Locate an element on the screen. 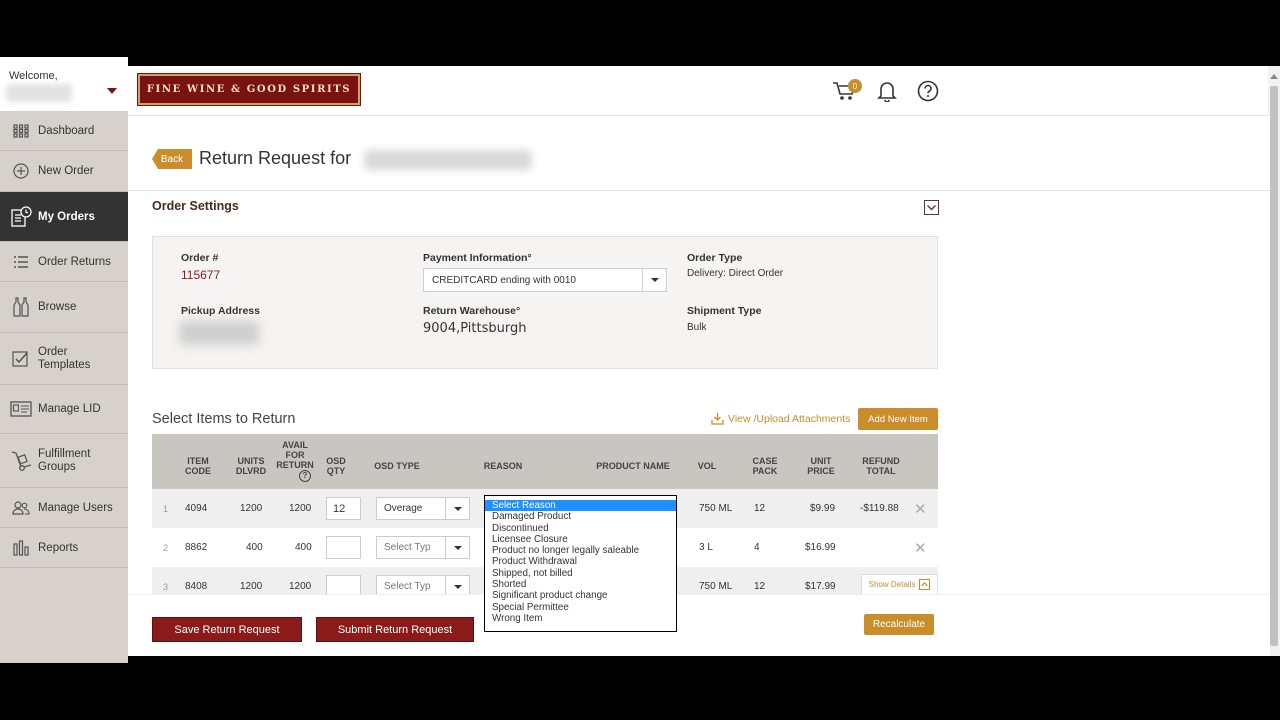 The height and width of the screenshot is (720, 1280). sidebar-item-reports: Reports is located at coordinates (64, 548).